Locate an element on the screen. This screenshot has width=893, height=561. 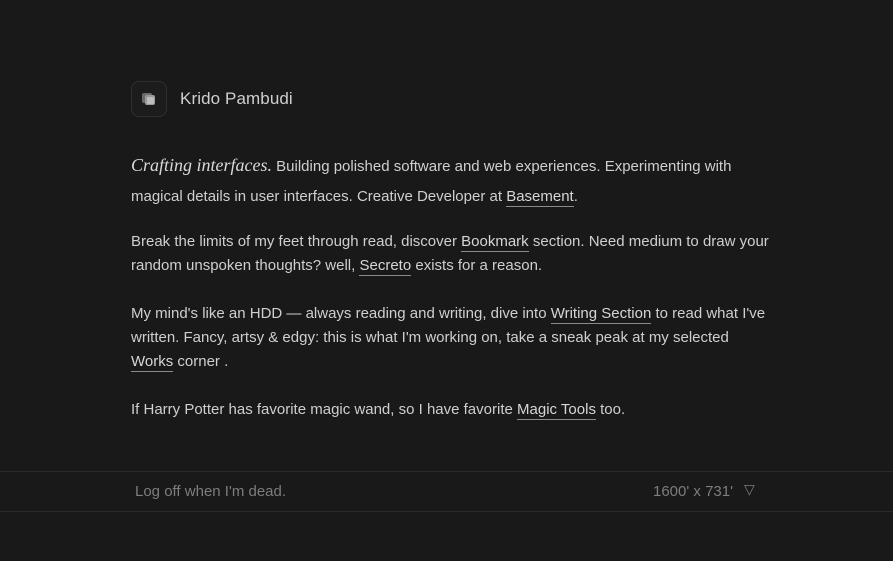
footer-tagline: Log off when I'm dead. is located at coordinates (211, 491).